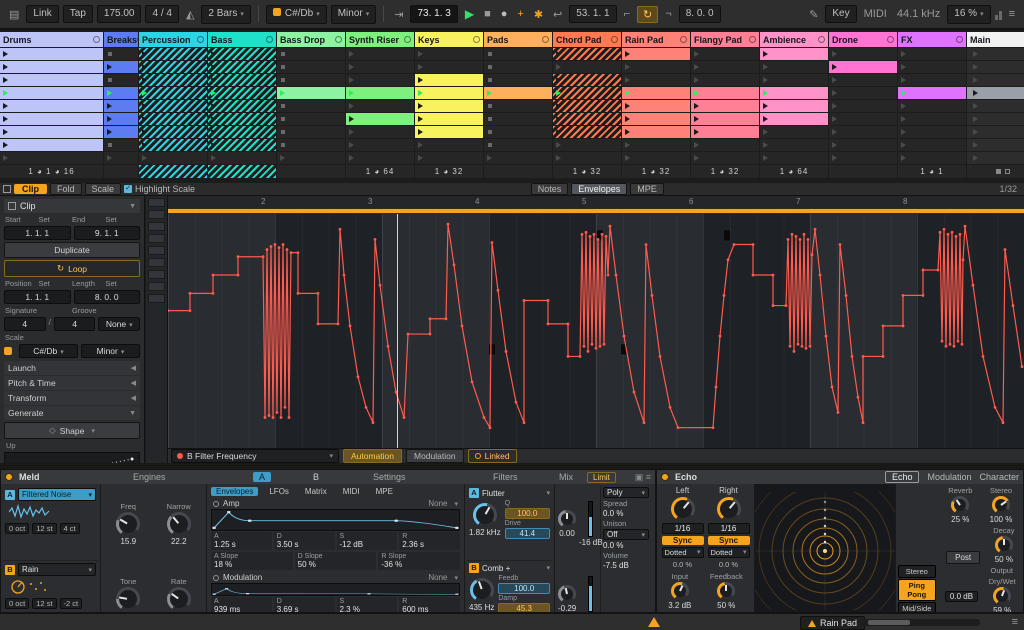 This screenshot has width=1024, height=630. I want to click on track-drone: Drone, so click(863, 106).